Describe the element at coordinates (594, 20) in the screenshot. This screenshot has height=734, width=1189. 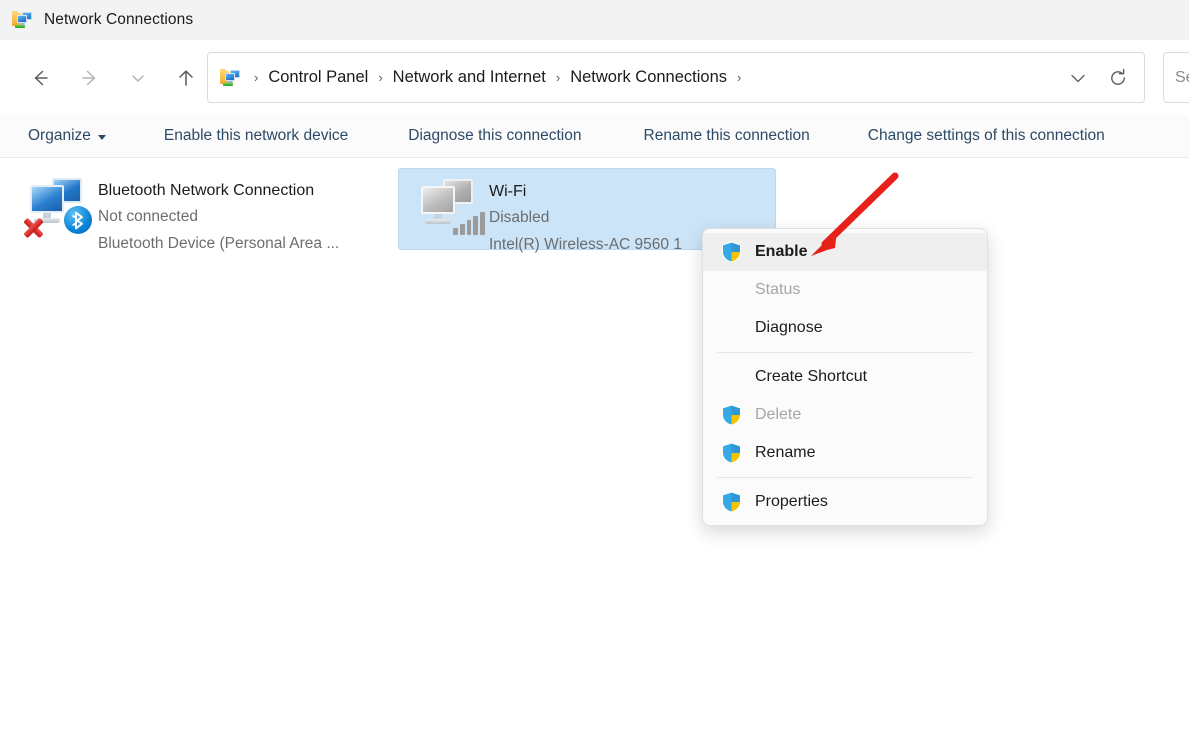
I see `title-bar: Network Connections` at that location.